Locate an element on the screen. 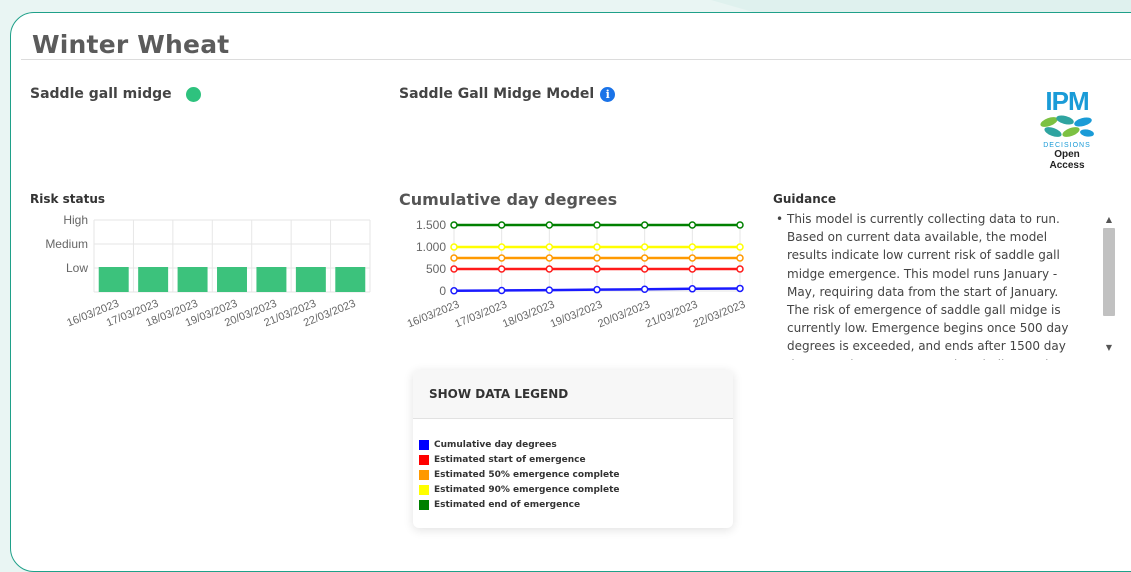 Image resolution: width=1131 pixels, height=572 pixels. logo-sub-text: DECISIONS is located at coordinates (1067, 145).